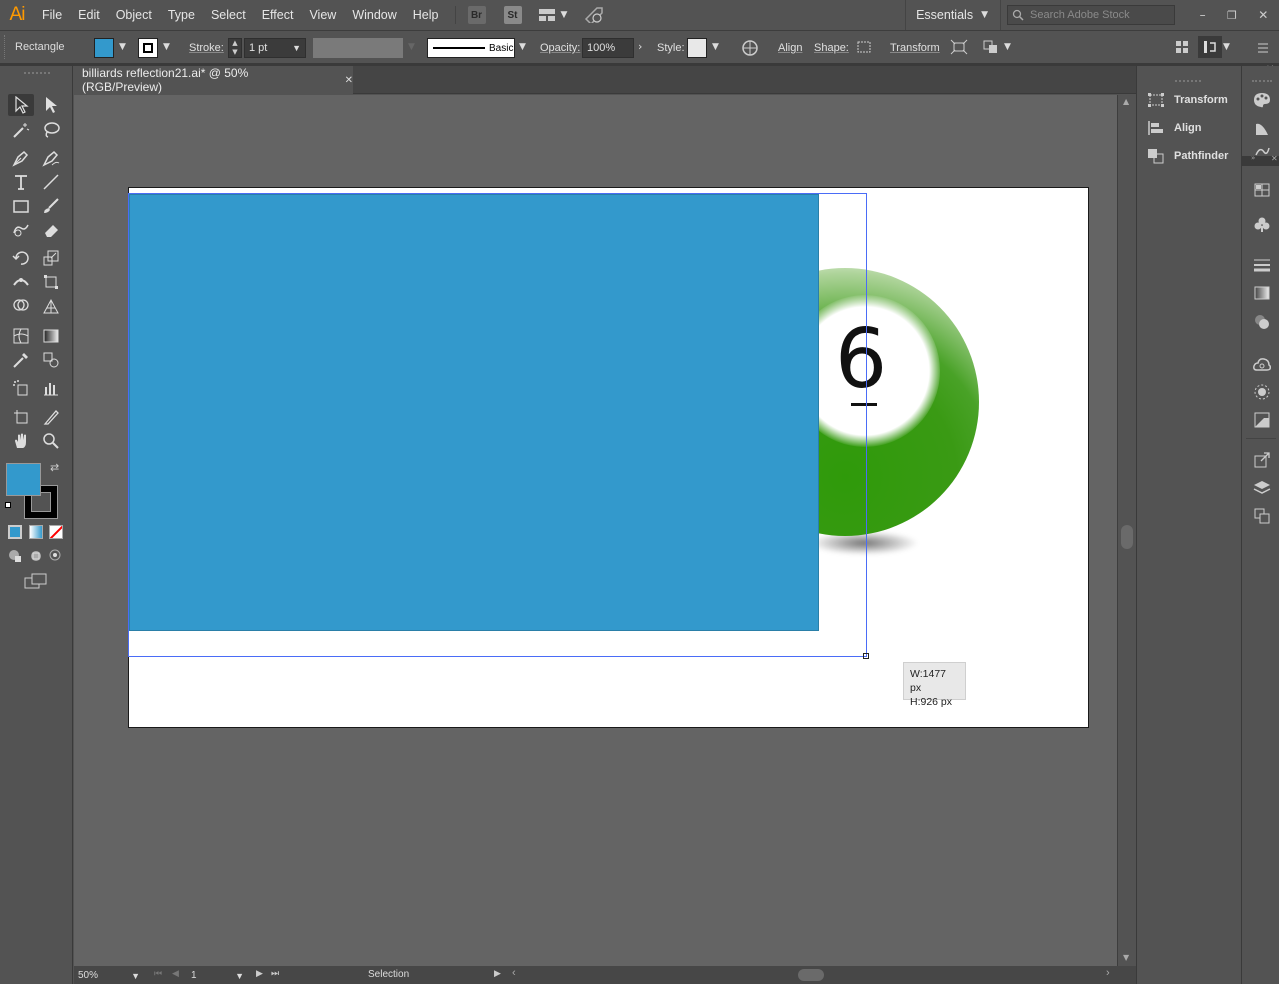 The width and height of the screenshot is (1279, 984). I want to click on menu-edit: Edit, so click(89, 15).